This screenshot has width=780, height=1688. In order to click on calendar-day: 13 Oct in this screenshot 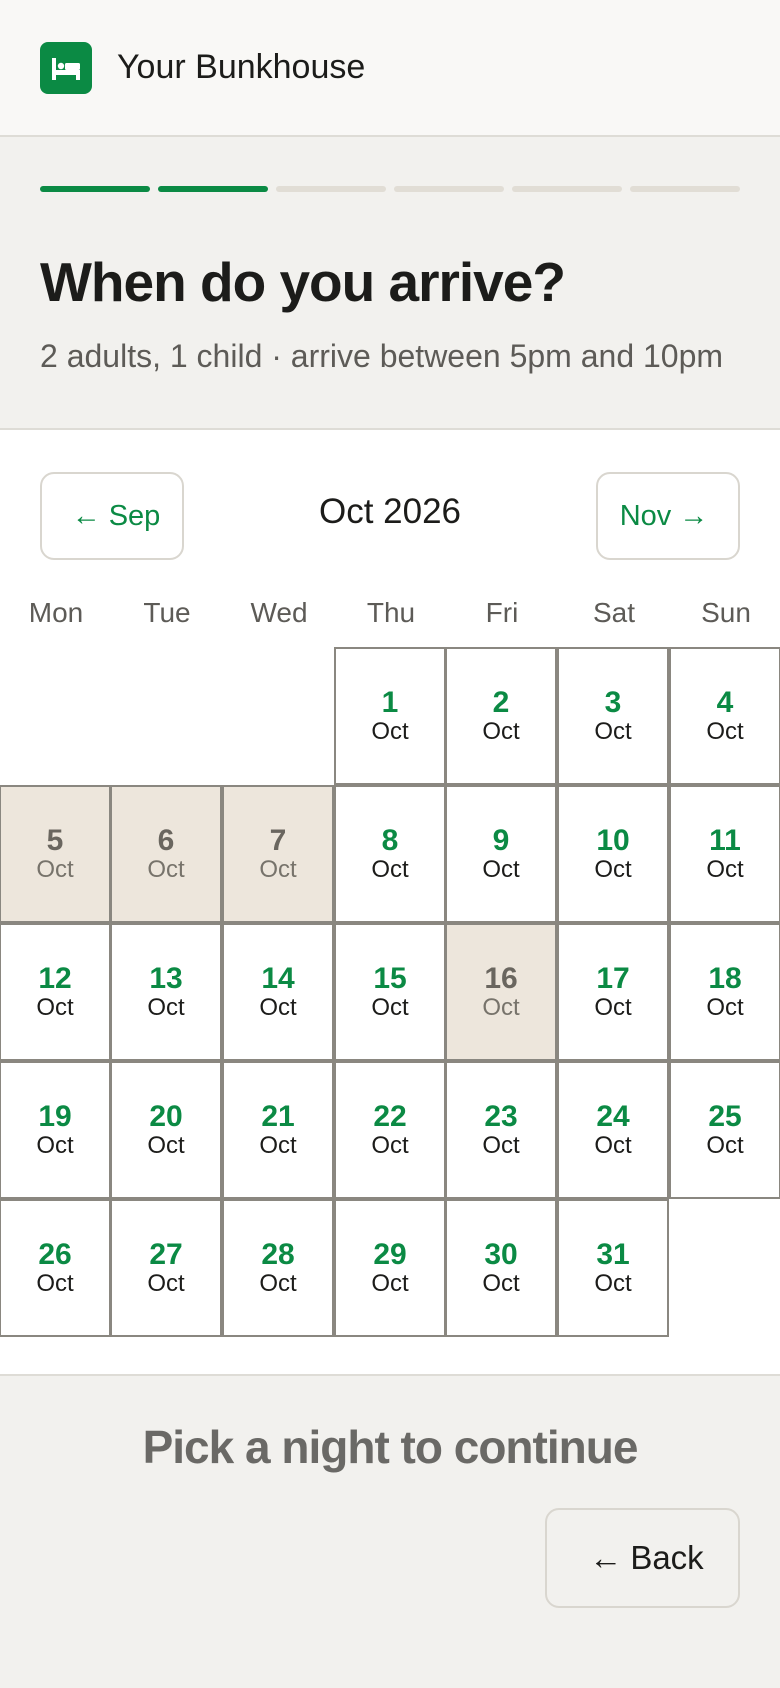, I will do `click(166, 992)`.